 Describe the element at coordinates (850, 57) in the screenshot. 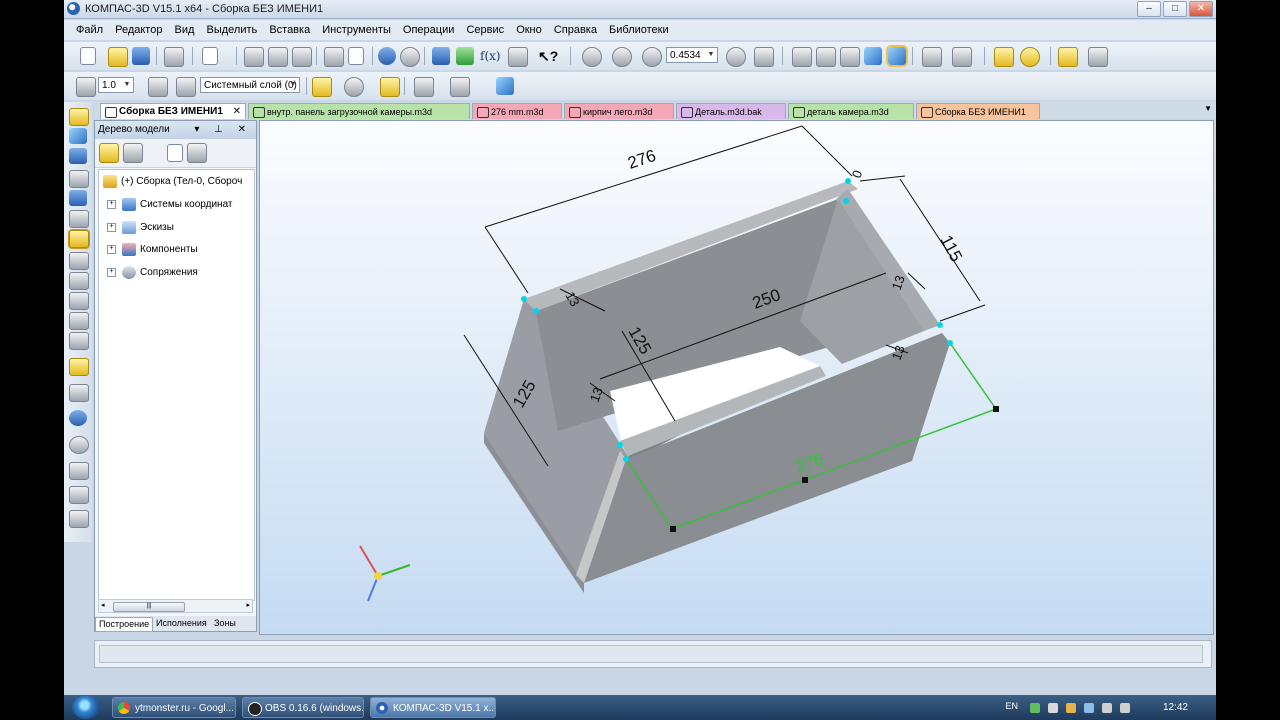

I see `thin-lines-cube-icon` at that location.